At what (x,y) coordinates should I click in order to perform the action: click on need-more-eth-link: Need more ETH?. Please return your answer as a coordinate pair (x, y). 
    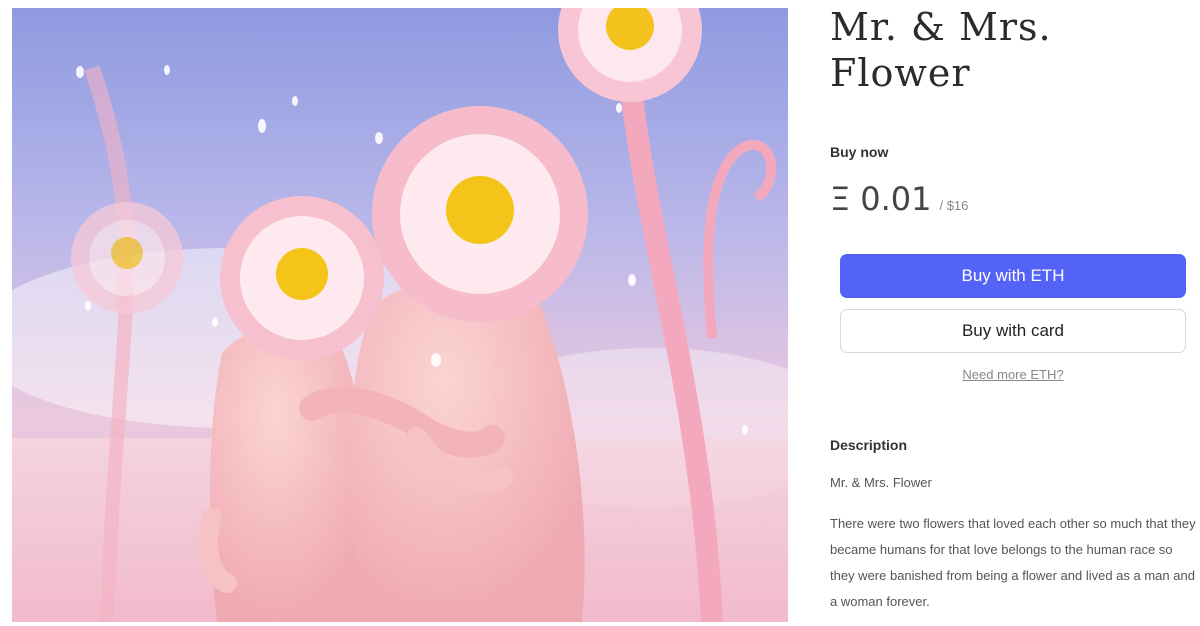
    Looking at the image, I should click on (1013, 374).